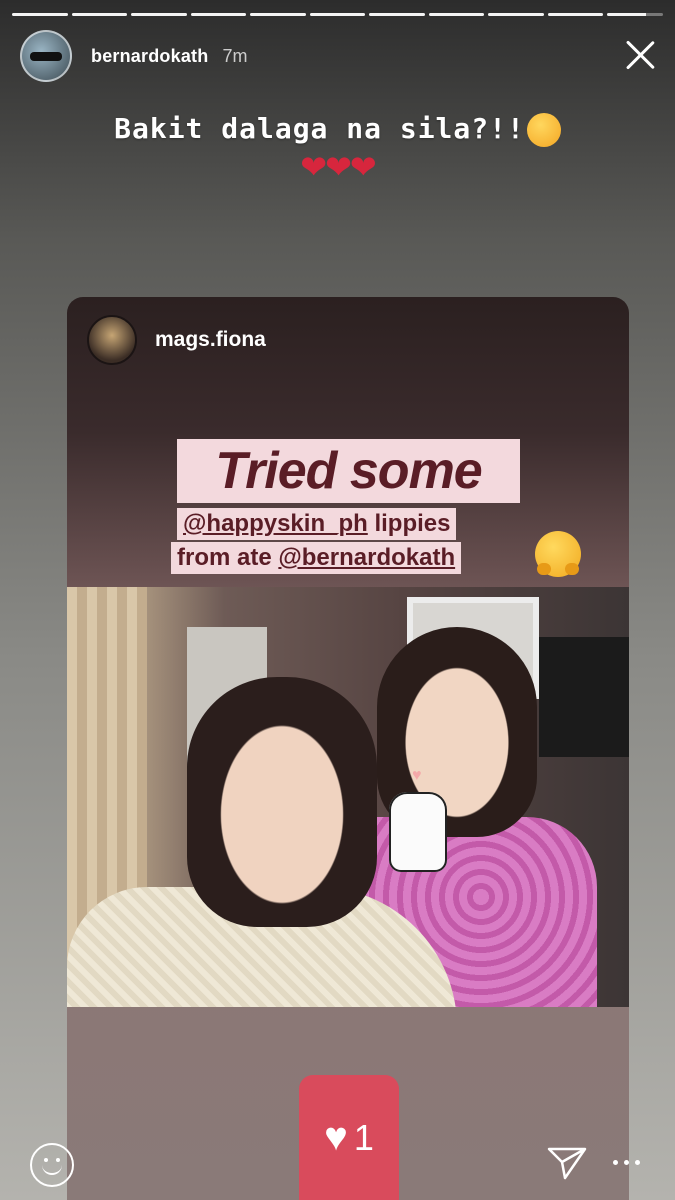 This screenshot has height=1200, width=675. I want to click on sneezing-face-emoji-icon, so click(543, 130).